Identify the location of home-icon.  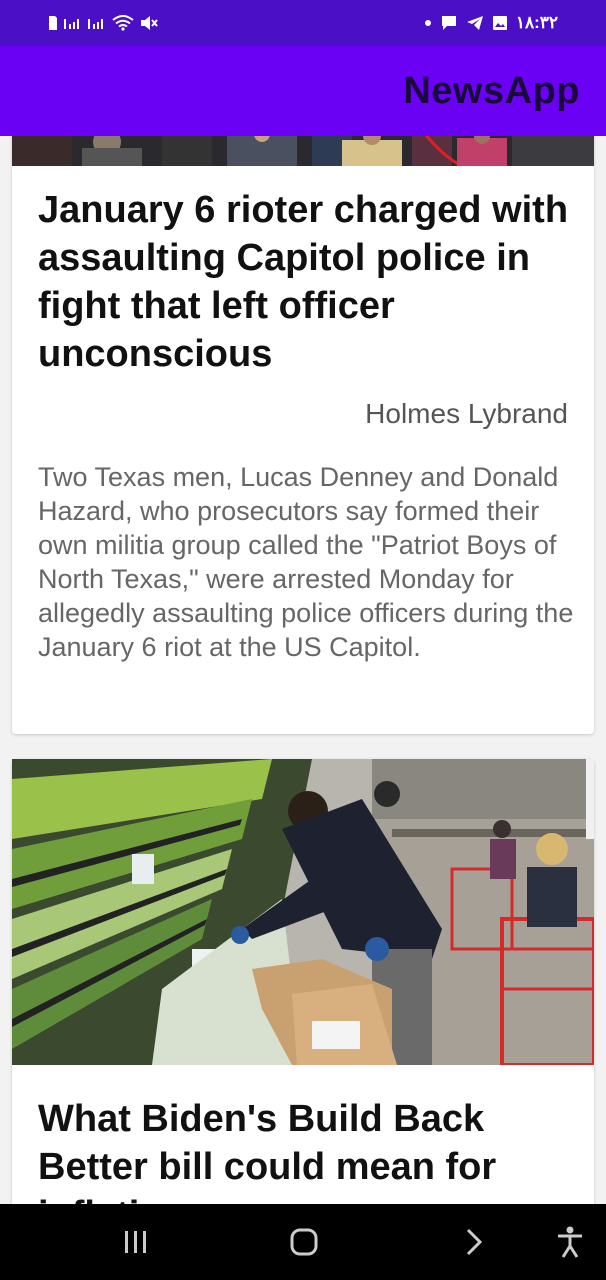
(304, 1242).